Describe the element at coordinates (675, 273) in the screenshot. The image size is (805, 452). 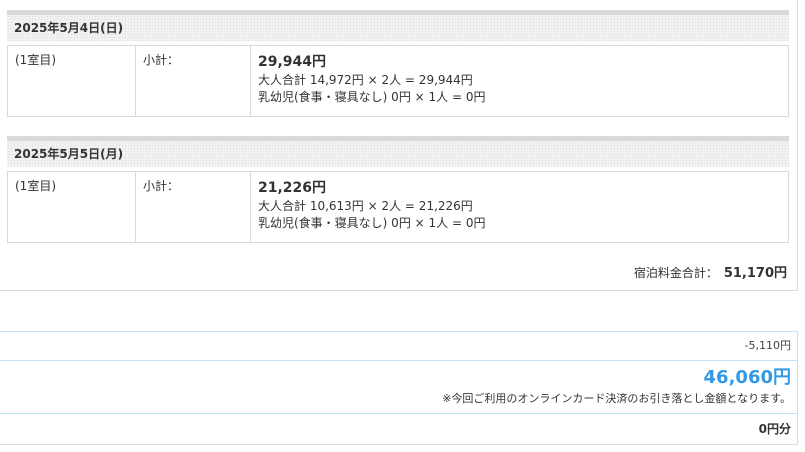
I see `total-label: 宿泊料金合計：` at that location.